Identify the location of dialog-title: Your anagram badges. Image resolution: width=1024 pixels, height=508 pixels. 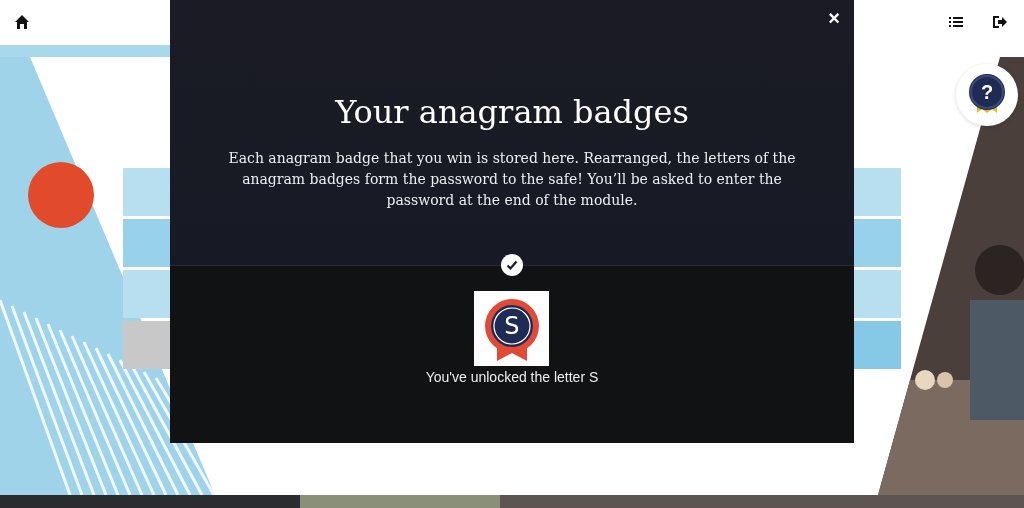
(512, 112).